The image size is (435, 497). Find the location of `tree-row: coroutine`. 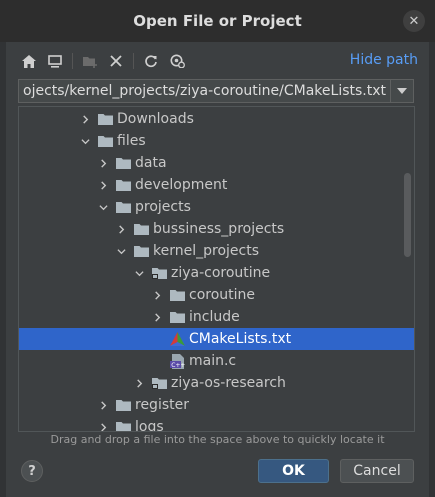

tree-row: coroutine is located at coordinates (216, 295).